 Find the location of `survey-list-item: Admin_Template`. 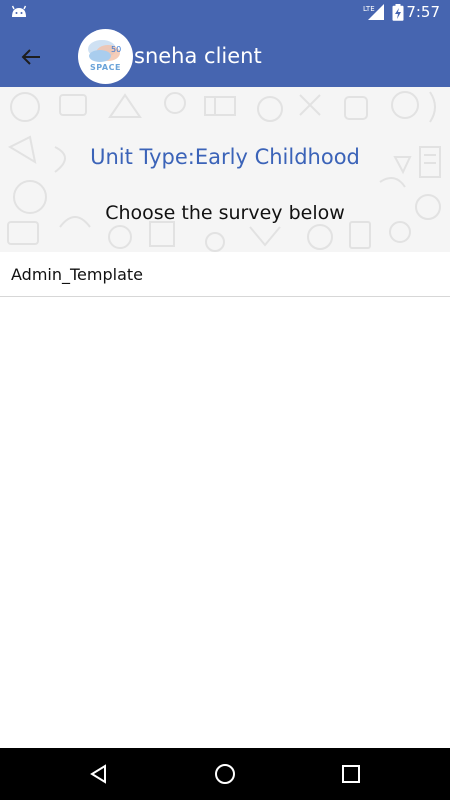

survey-list-item: Admin_Template is located at coordinates (225, 274).